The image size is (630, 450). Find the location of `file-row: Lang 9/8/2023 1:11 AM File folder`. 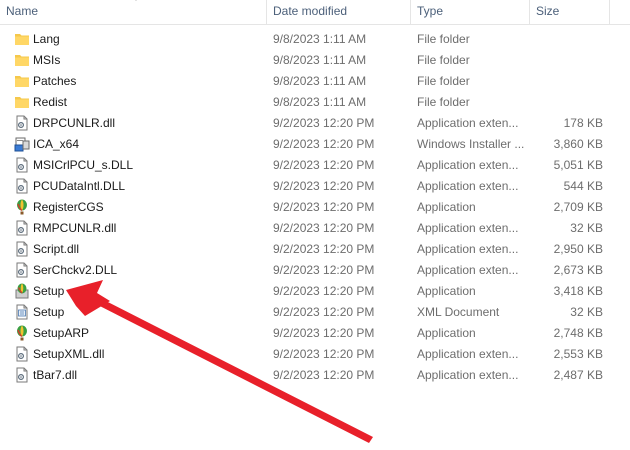

file-row: Lang 9/8/2023 1:11 AM File folder is located at coordinates (315, 39).